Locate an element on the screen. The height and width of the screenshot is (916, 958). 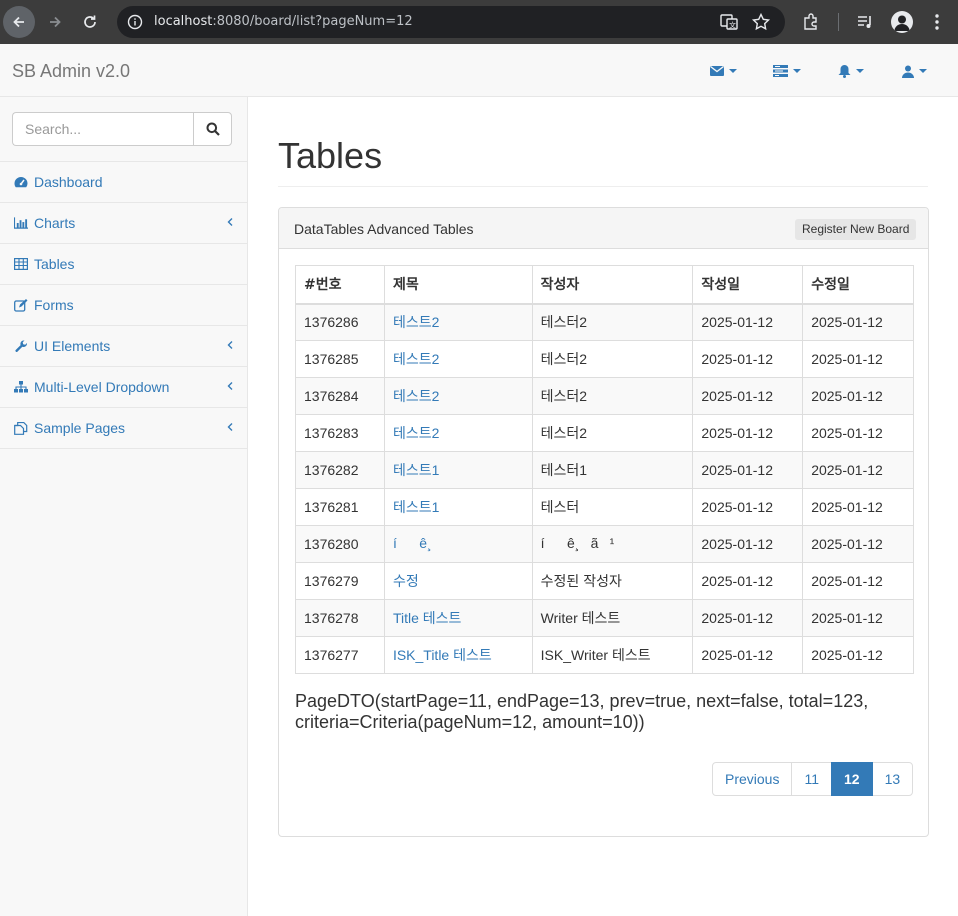
pagination-page: 13 is located at coordinates (892, 779).